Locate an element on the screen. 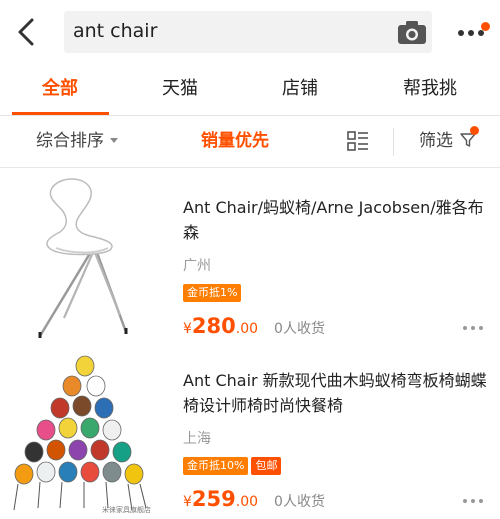 The image size is (500, 519). camera-button is located at coordinates (412, 32).